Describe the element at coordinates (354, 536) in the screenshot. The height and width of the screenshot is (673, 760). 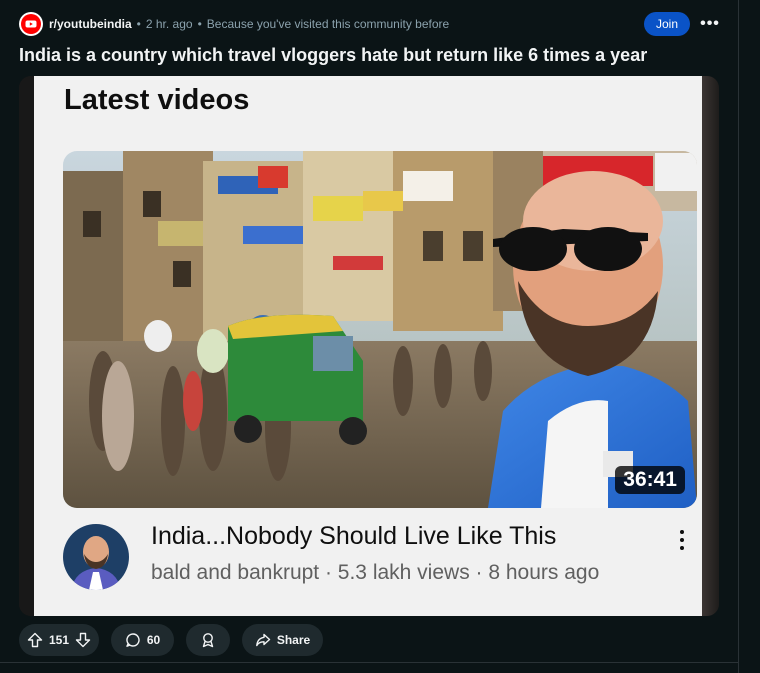
I see `video-title: India...Nobody Should Live Like This` at that location.